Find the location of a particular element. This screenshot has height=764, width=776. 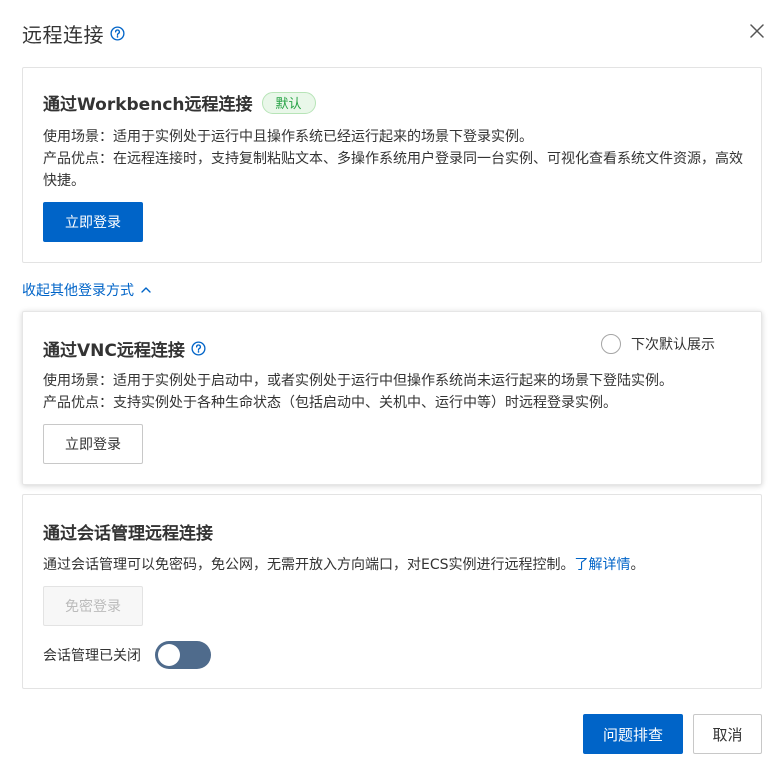

dialog-header: 远程连接 is located at coordinates (73, 33).